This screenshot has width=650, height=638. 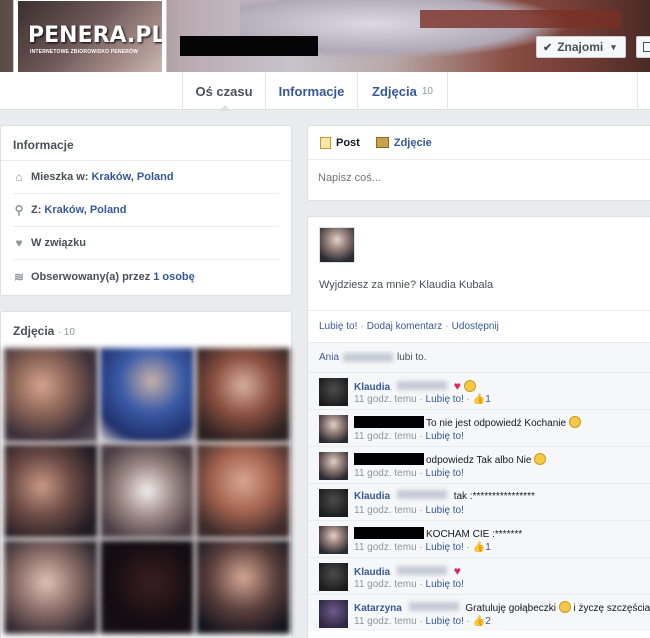 I want to click on check-icon: ✔, so click(x=548, y=47).